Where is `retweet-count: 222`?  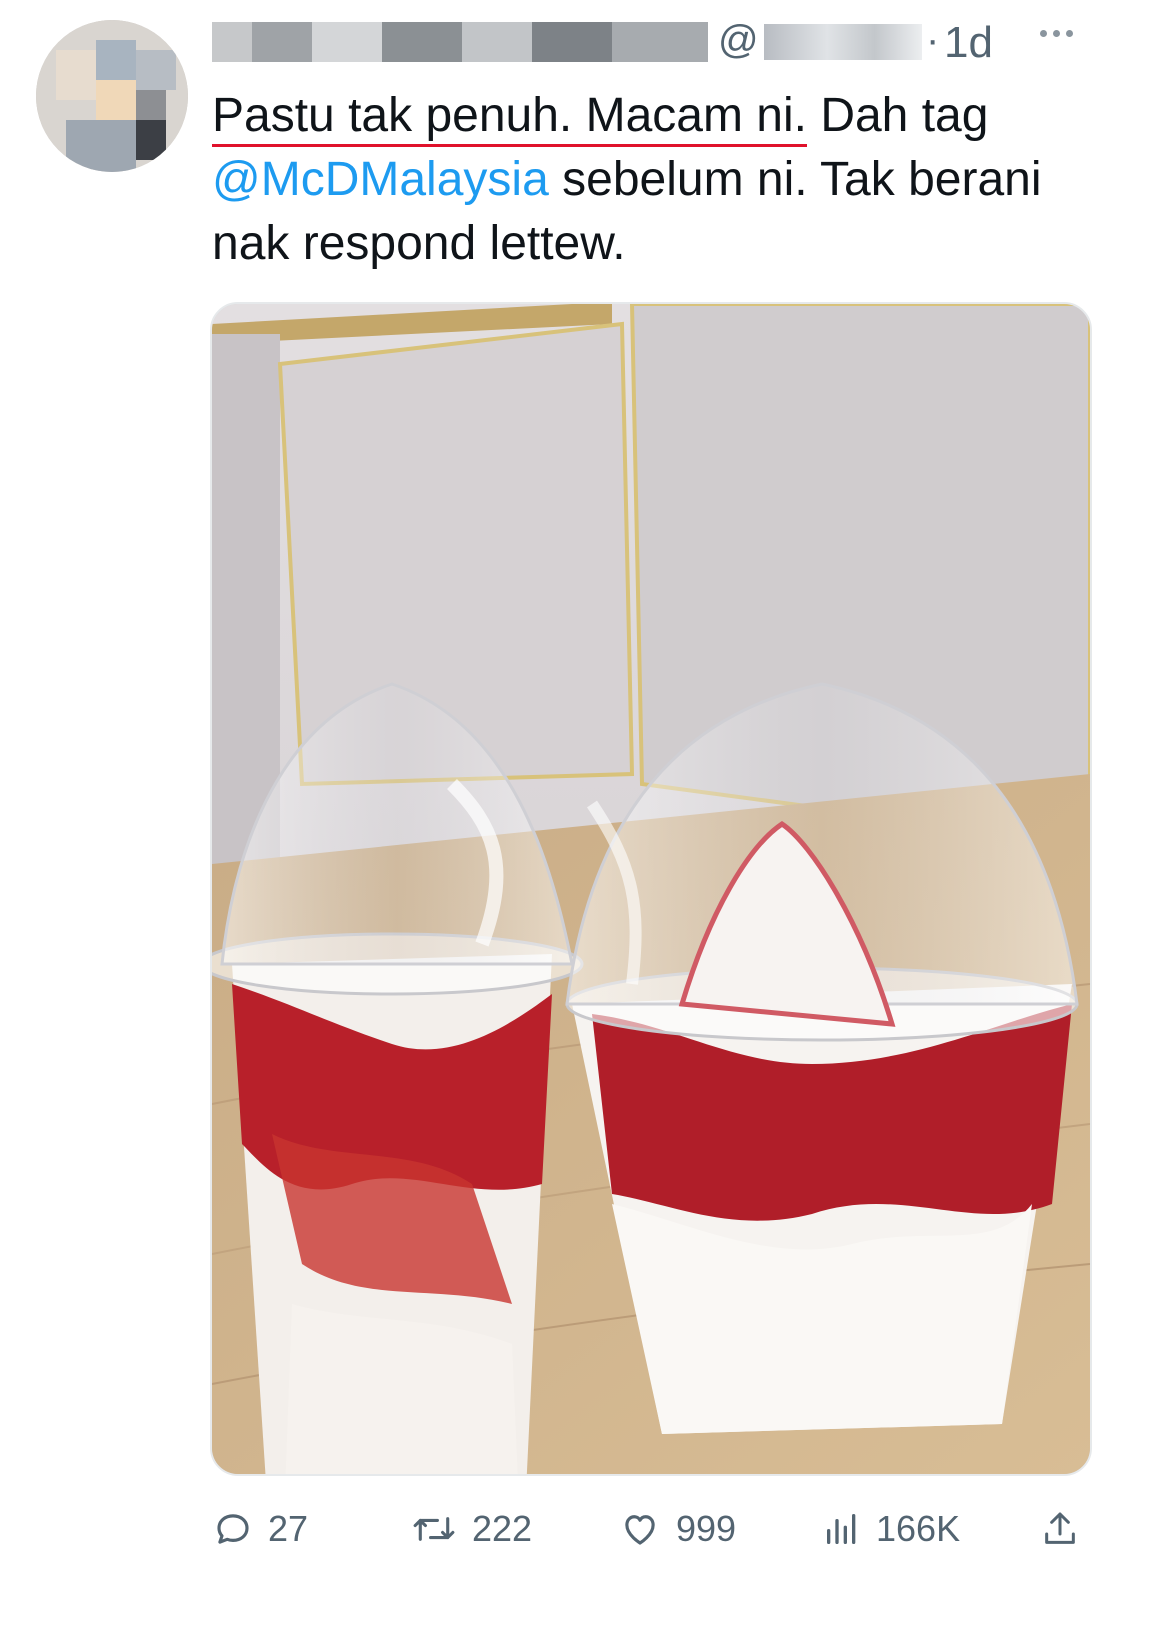 retweet-count: 222 is located at coordinates (502, 1528).